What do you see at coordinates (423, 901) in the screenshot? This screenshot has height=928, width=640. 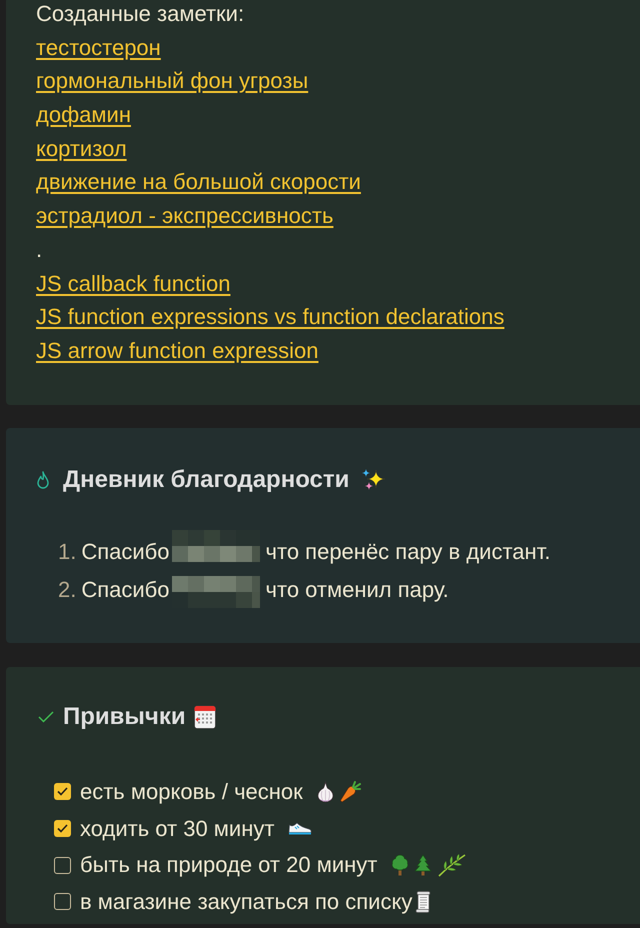 I see `scroll-icon` at bounding box center [423, 901].